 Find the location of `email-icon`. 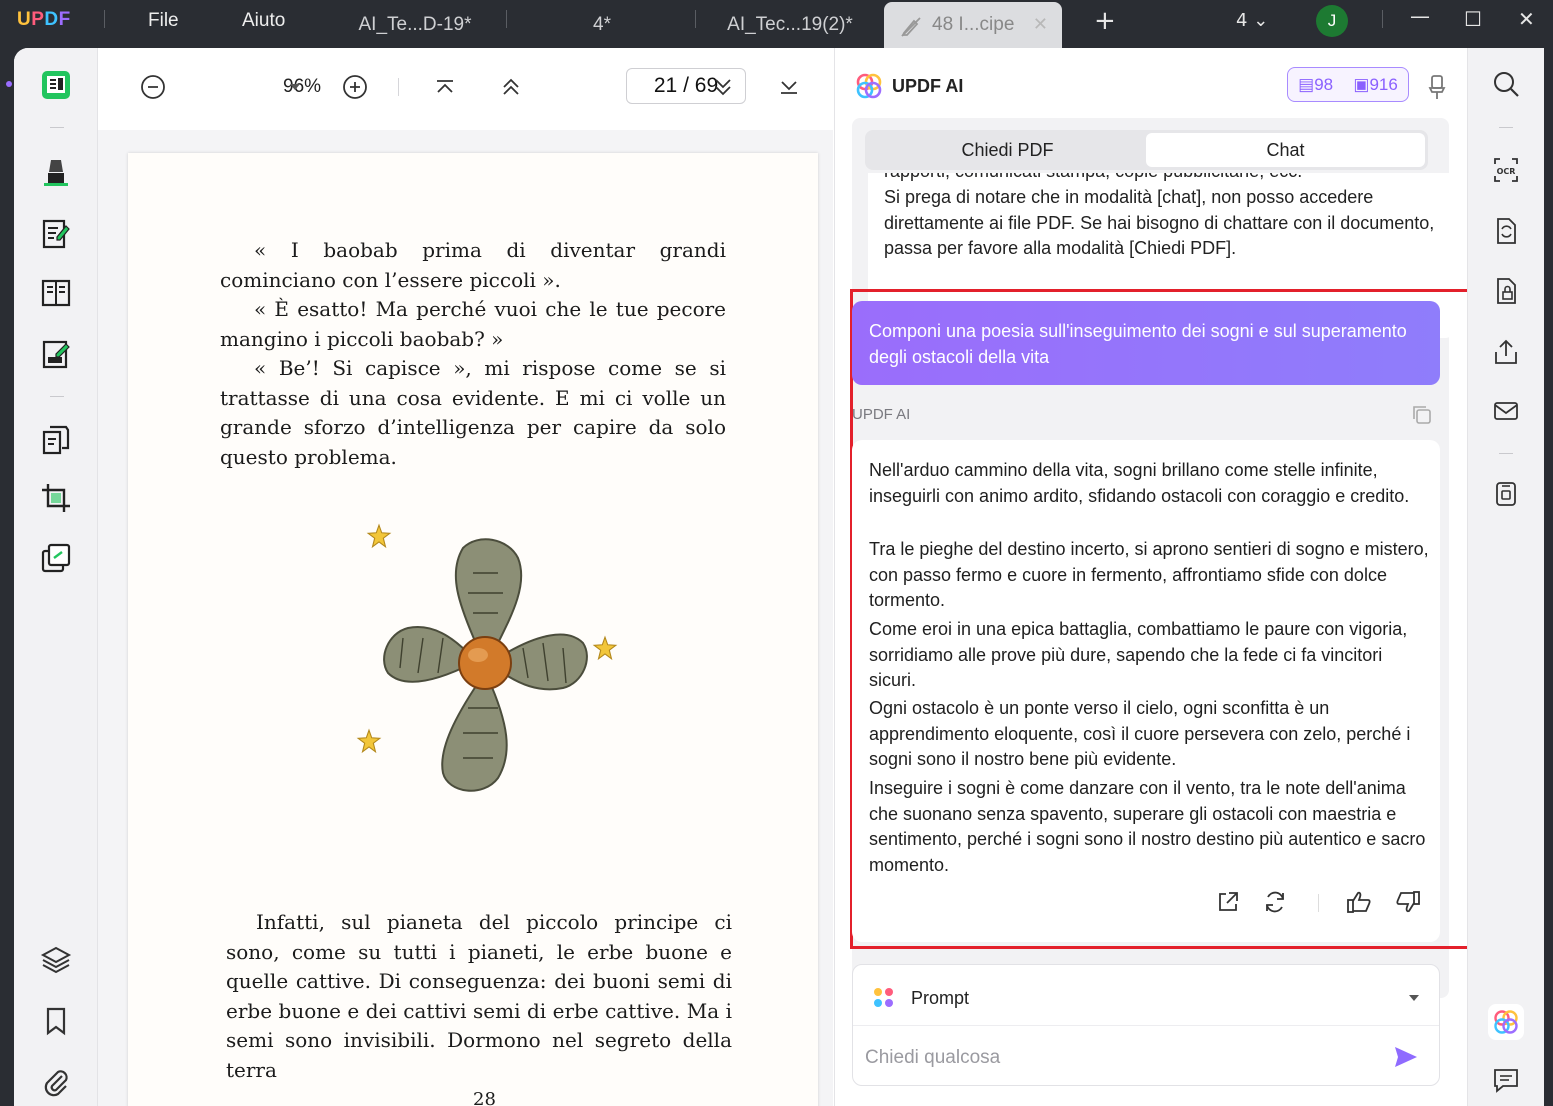

email-icon is located at coordinates (1506, 411).